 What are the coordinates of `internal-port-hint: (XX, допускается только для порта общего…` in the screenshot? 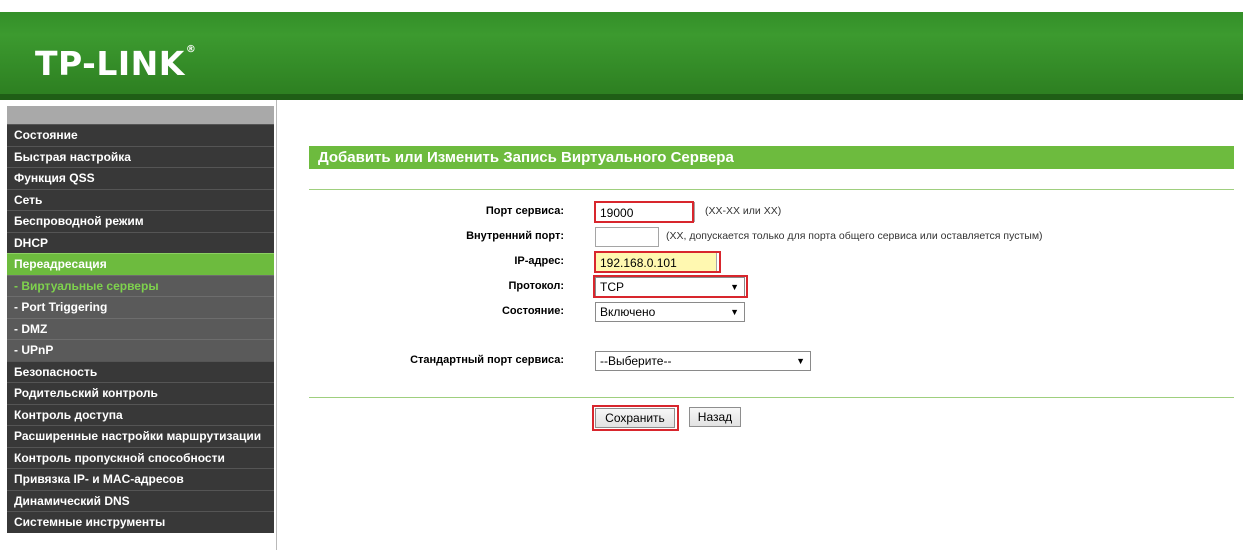 It's located at (854, 236).